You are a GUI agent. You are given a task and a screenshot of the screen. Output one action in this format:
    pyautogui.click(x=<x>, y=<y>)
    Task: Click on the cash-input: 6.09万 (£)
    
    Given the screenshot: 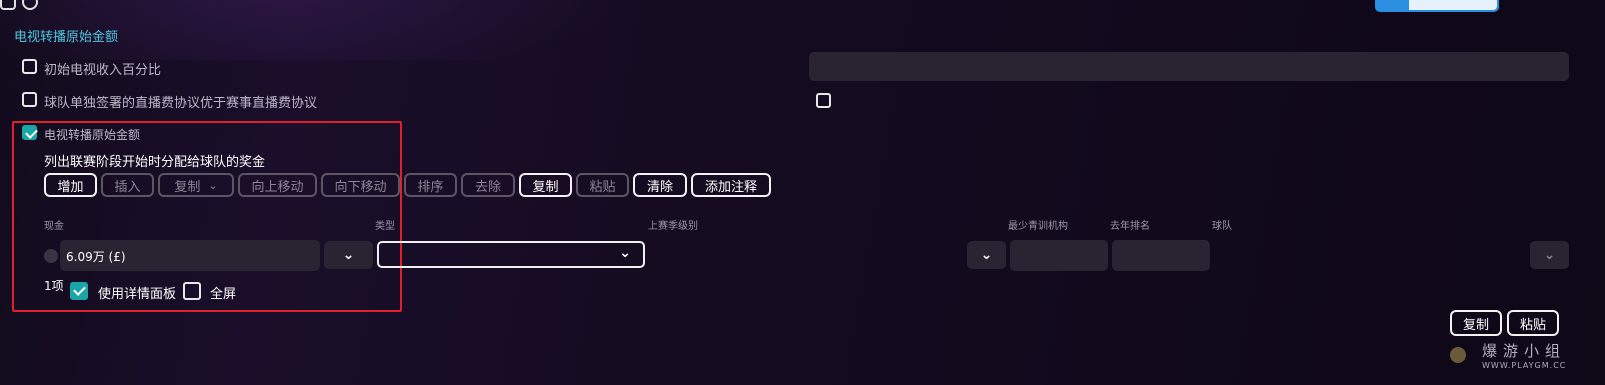 What is the action you would take?
    pyautogui.click(x=190, y=255)
    